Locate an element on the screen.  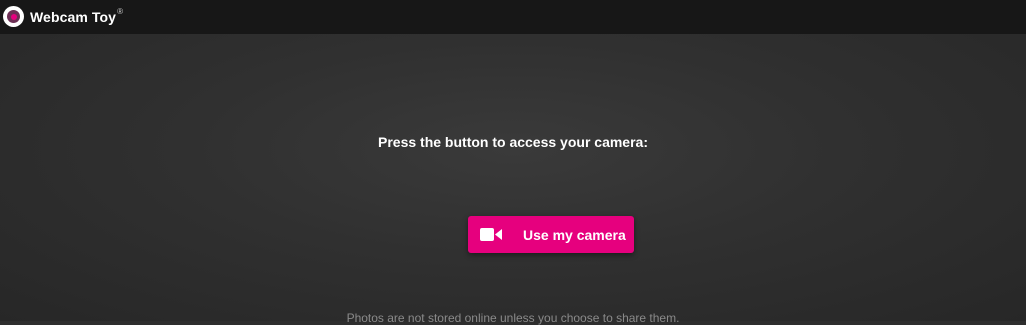
brand-name: Webcam Toy is located at coordinates (73, 17).